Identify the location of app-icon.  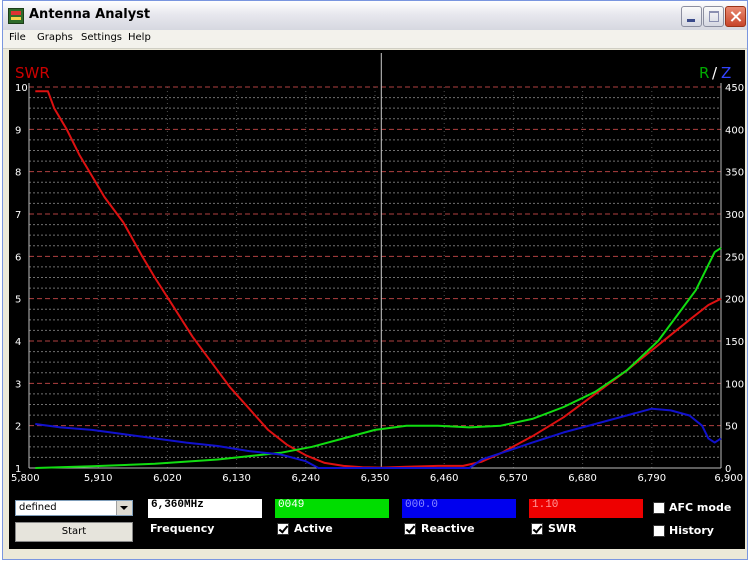
(16, 16).